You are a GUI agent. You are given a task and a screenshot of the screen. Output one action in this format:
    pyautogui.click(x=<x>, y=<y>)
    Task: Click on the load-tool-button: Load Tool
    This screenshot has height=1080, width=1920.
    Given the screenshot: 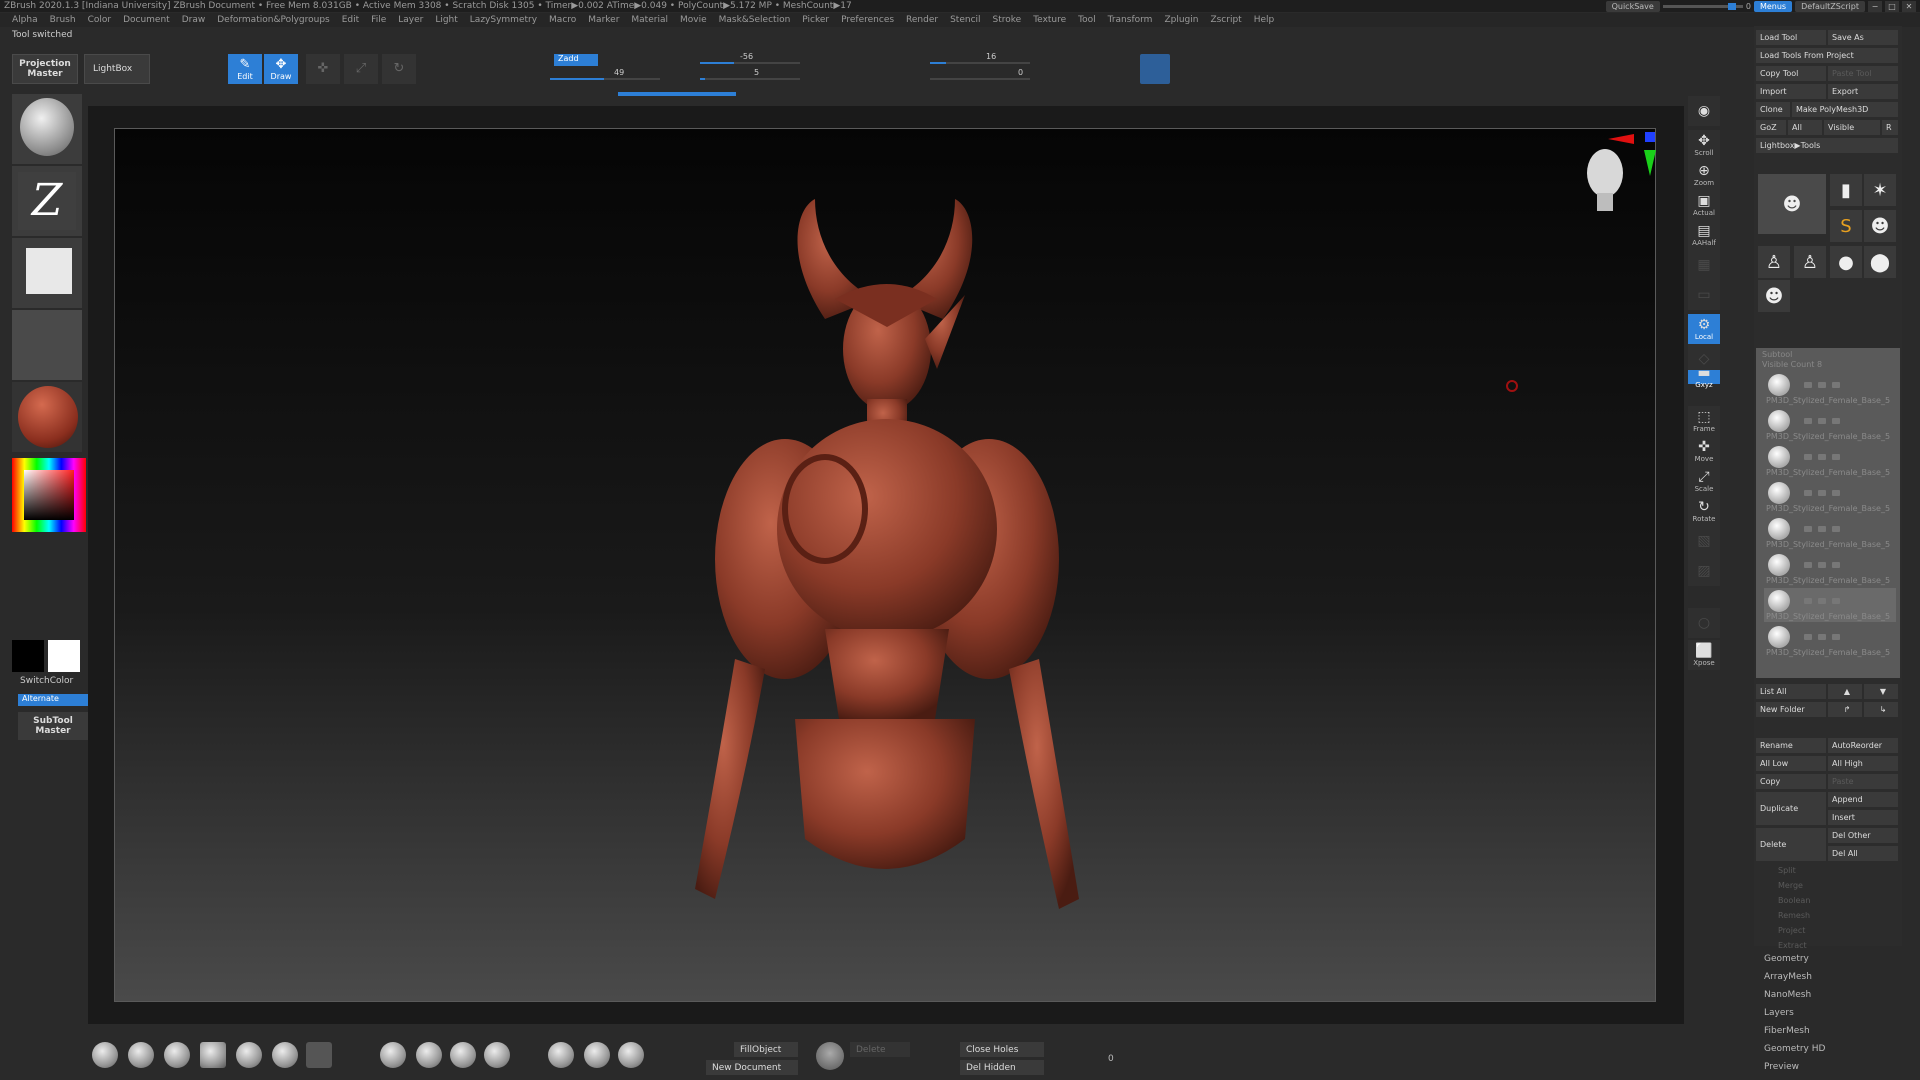 What is the action you would take?
    pyautogui.click(x=1791, y=37)
    